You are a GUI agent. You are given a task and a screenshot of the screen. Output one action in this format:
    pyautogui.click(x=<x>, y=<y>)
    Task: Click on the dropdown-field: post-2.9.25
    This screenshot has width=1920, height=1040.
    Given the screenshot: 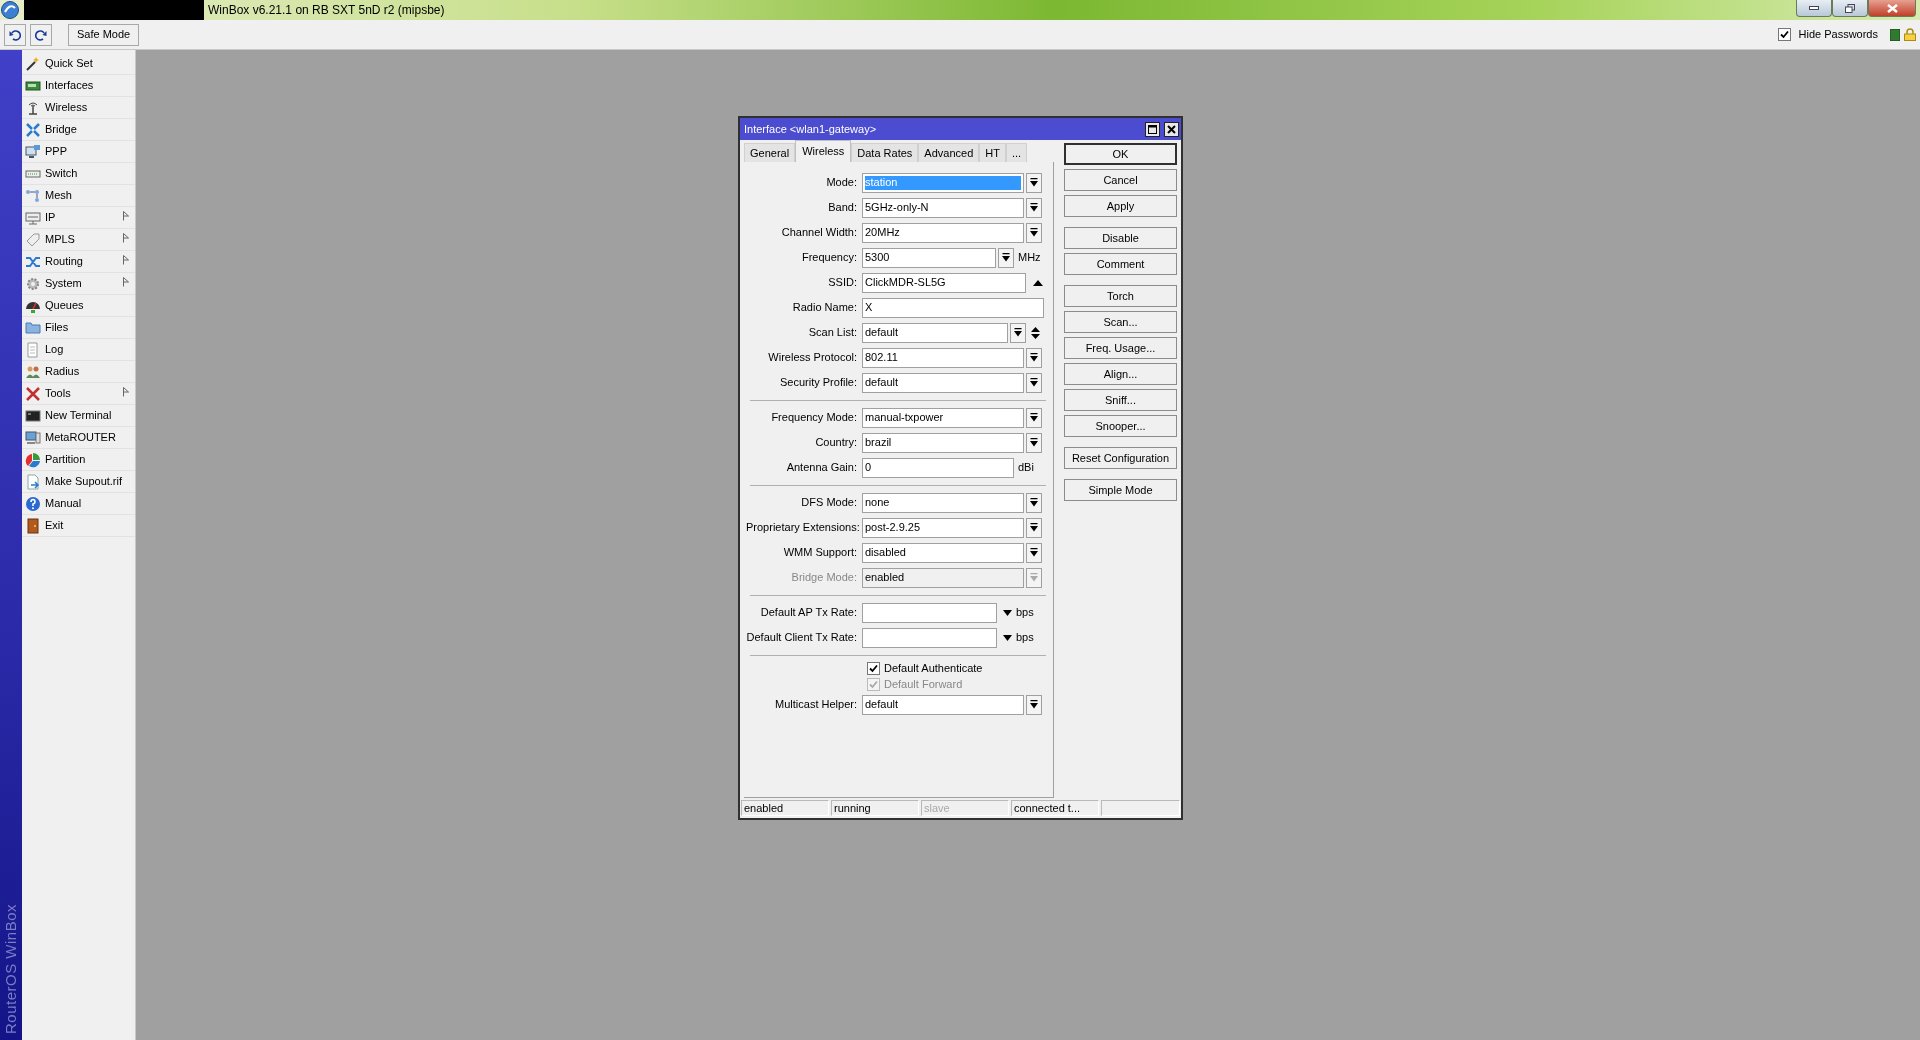 What is the action you would take?
    pyautogui.click(x=943, y=527)
    